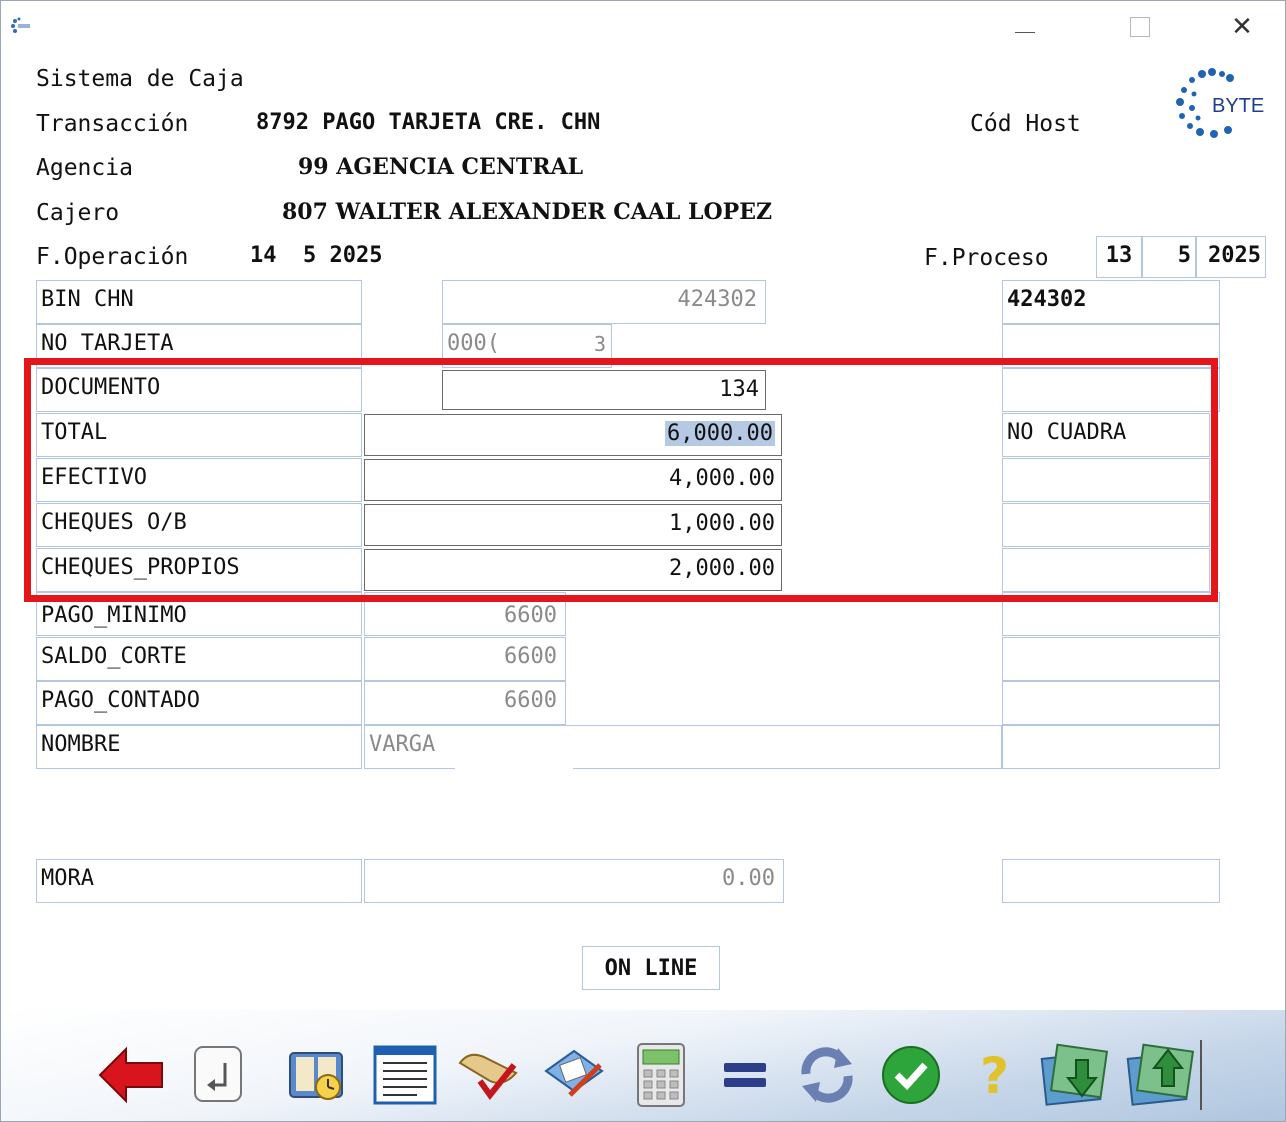  I want to click on scroll-check-button, so click(489, 1075).